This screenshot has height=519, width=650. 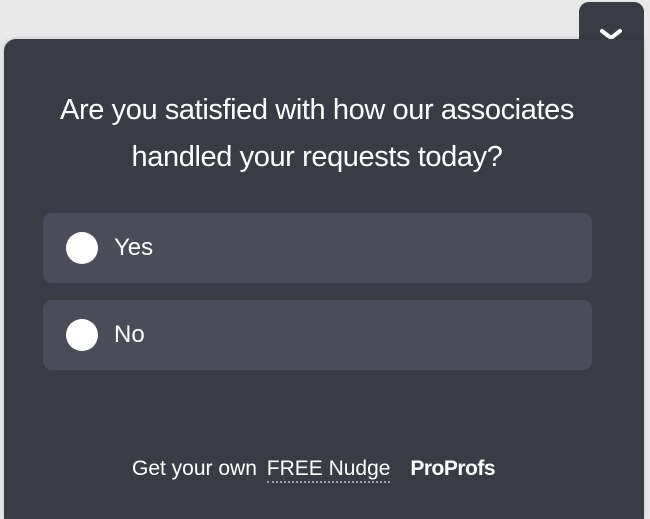 I want to click on free-nudge-link: FREE Nudge, so click(x=328, y=470).